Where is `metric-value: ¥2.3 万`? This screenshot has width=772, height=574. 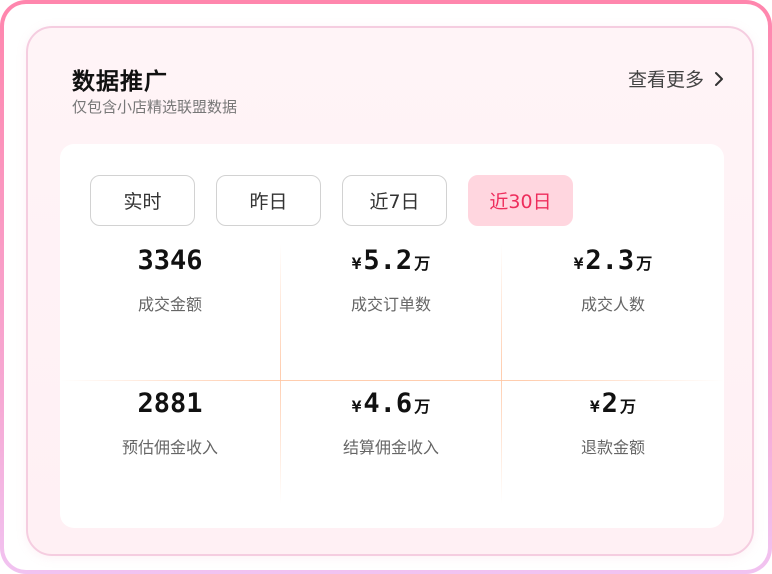
metric-value: ¥2.3 万 is located at coordinates (613, 260).